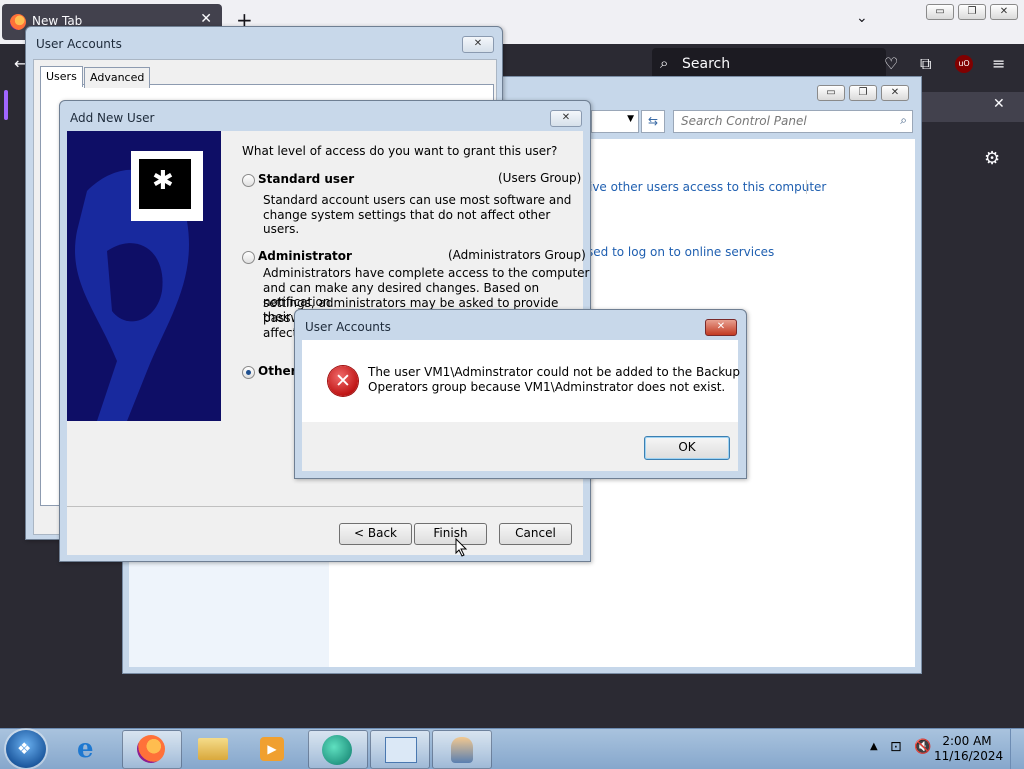 The width and height of the screenshot is (1024, 769). Describe the element at coordinates (992, 158) in the screenshot. I see `settings-gear-icon: ⚙` at that location.